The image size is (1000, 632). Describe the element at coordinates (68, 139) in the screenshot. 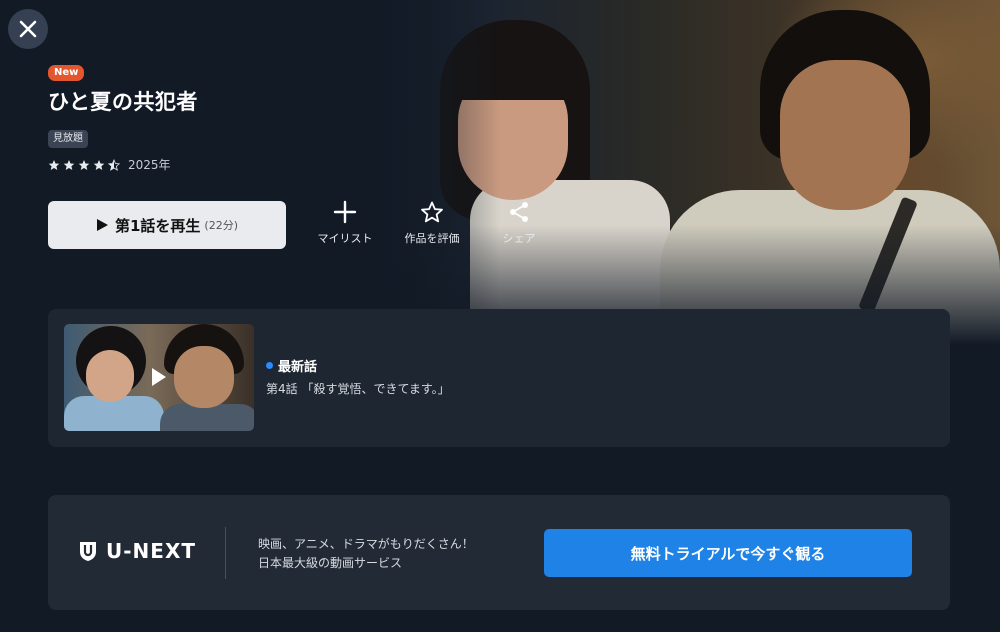

I see `availability-badge: 見放題` at that location.